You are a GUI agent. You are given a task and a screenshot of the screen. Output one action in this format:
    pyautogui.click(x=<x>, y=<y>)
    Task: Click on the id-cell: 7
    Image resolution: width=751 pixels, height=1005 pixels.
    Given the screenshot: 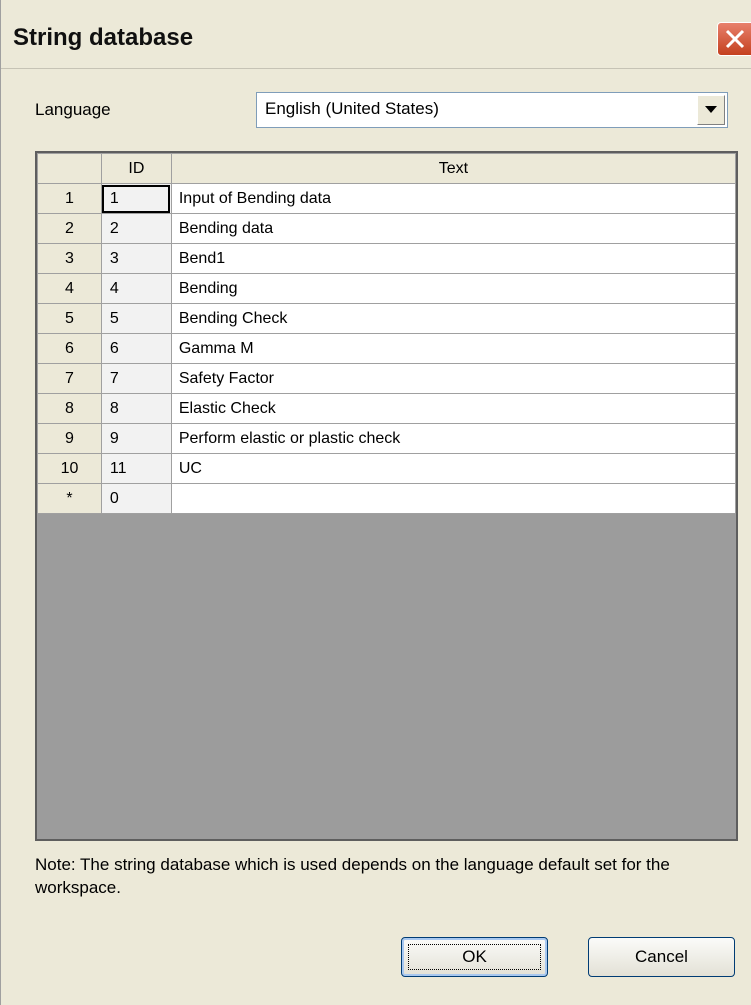 What is the action you would take?
    pyautogui.click(x=136, y=378)
    